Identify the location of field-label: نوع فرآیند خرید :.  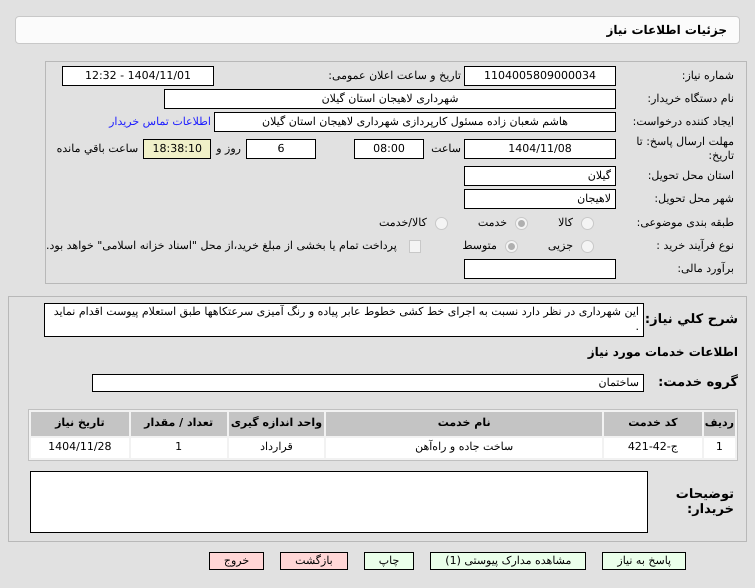
(694, 246).